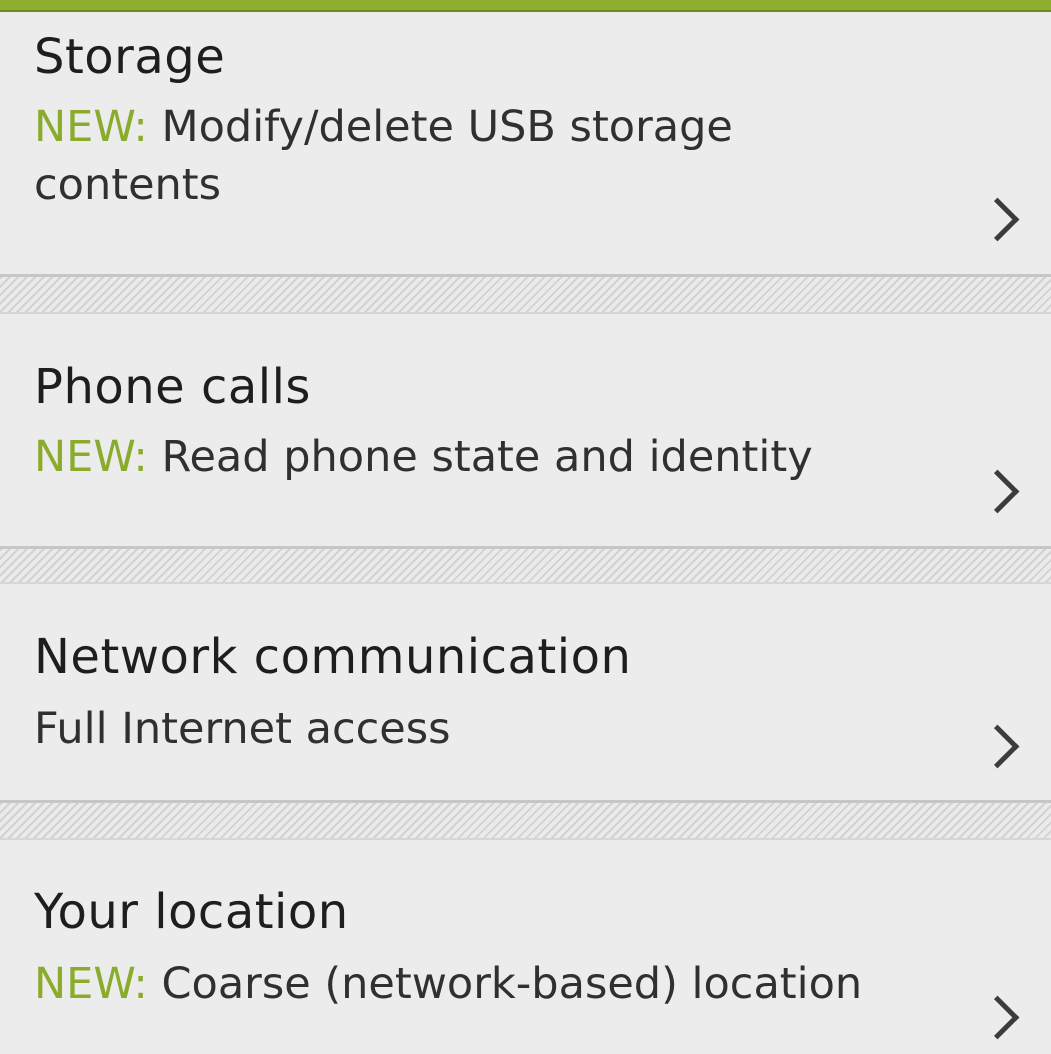 This screenshot has width=1051, height=1054. Describe the element at coordinates (191, 912) in the screenshot. I see `permission-title: Your location` at that location.